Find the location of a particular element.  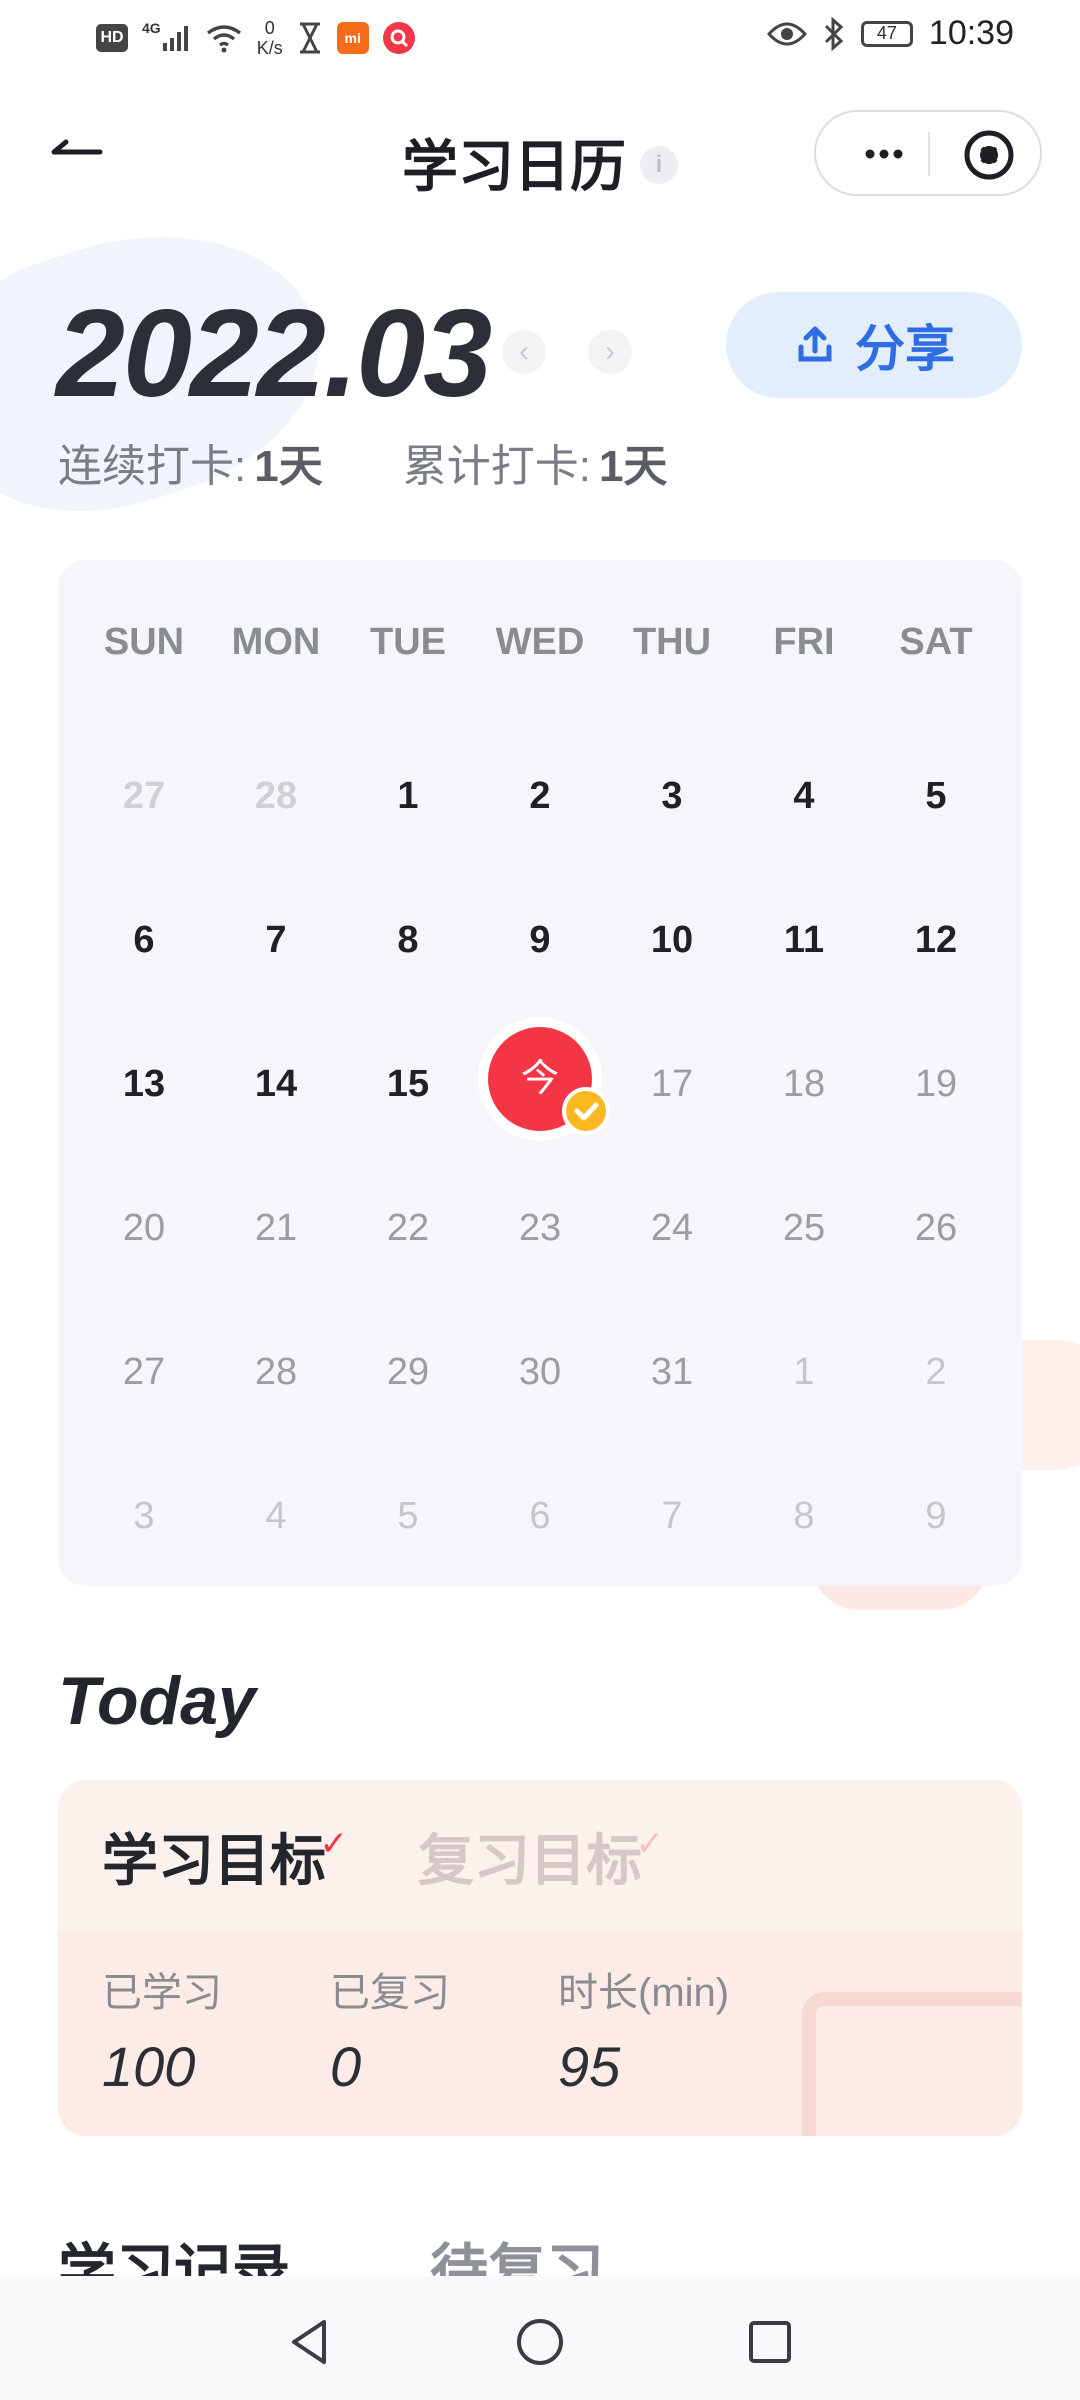

circle-home-icon is located at coordinates (540, 2342).